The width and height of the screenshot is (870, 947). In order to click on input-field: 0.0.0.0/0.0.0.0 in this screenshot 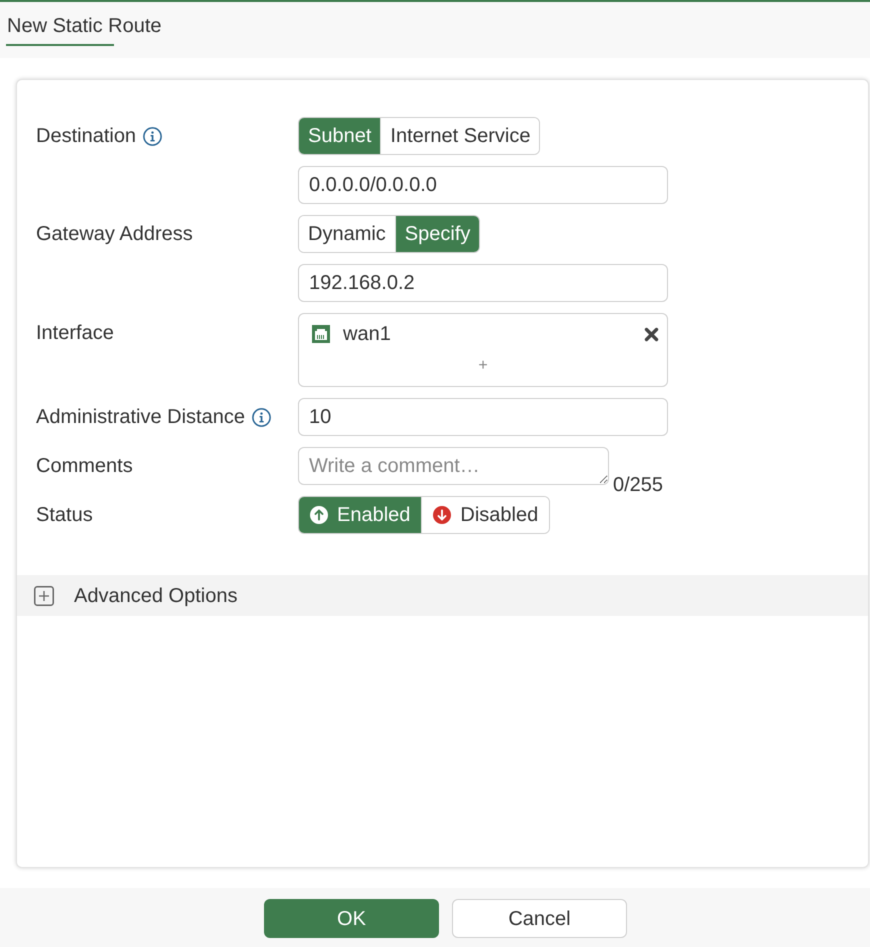, I will do `click(483, 185)`.